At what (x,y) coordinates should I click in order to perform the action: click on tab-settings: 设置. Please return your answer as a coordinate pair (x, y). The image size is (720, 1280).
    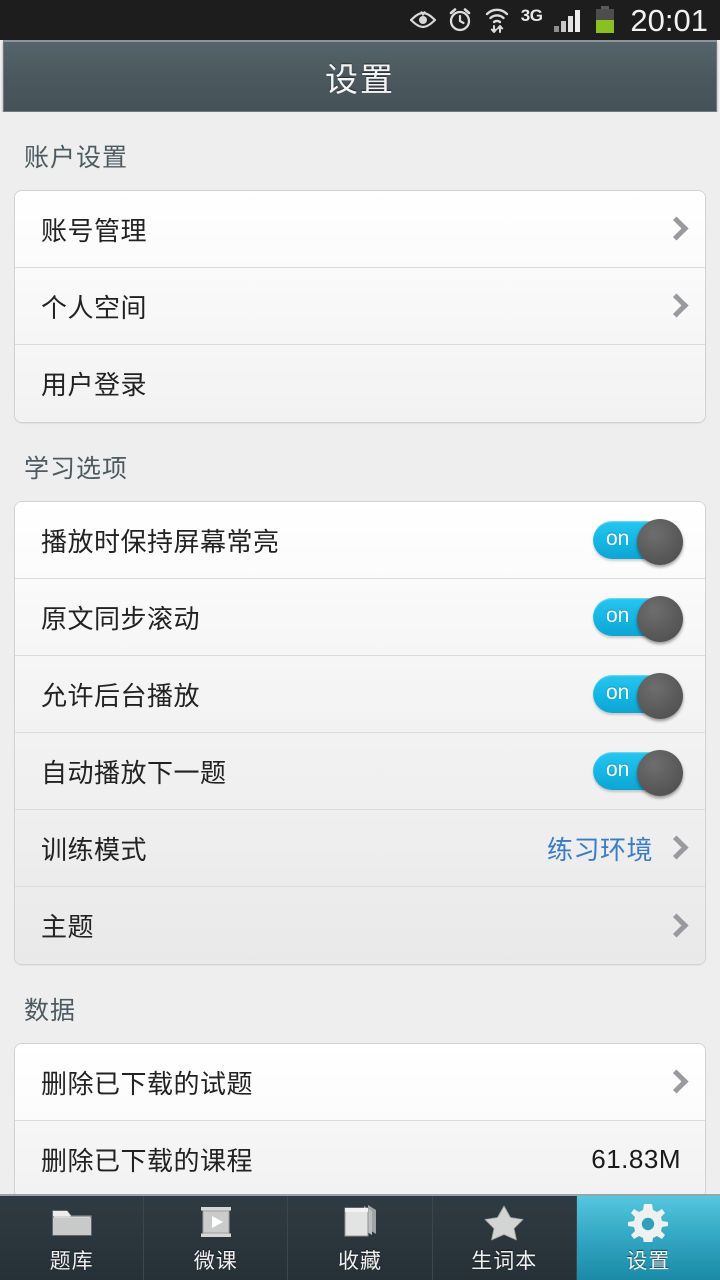
    Looking at the image, I should click on (648, 1238).